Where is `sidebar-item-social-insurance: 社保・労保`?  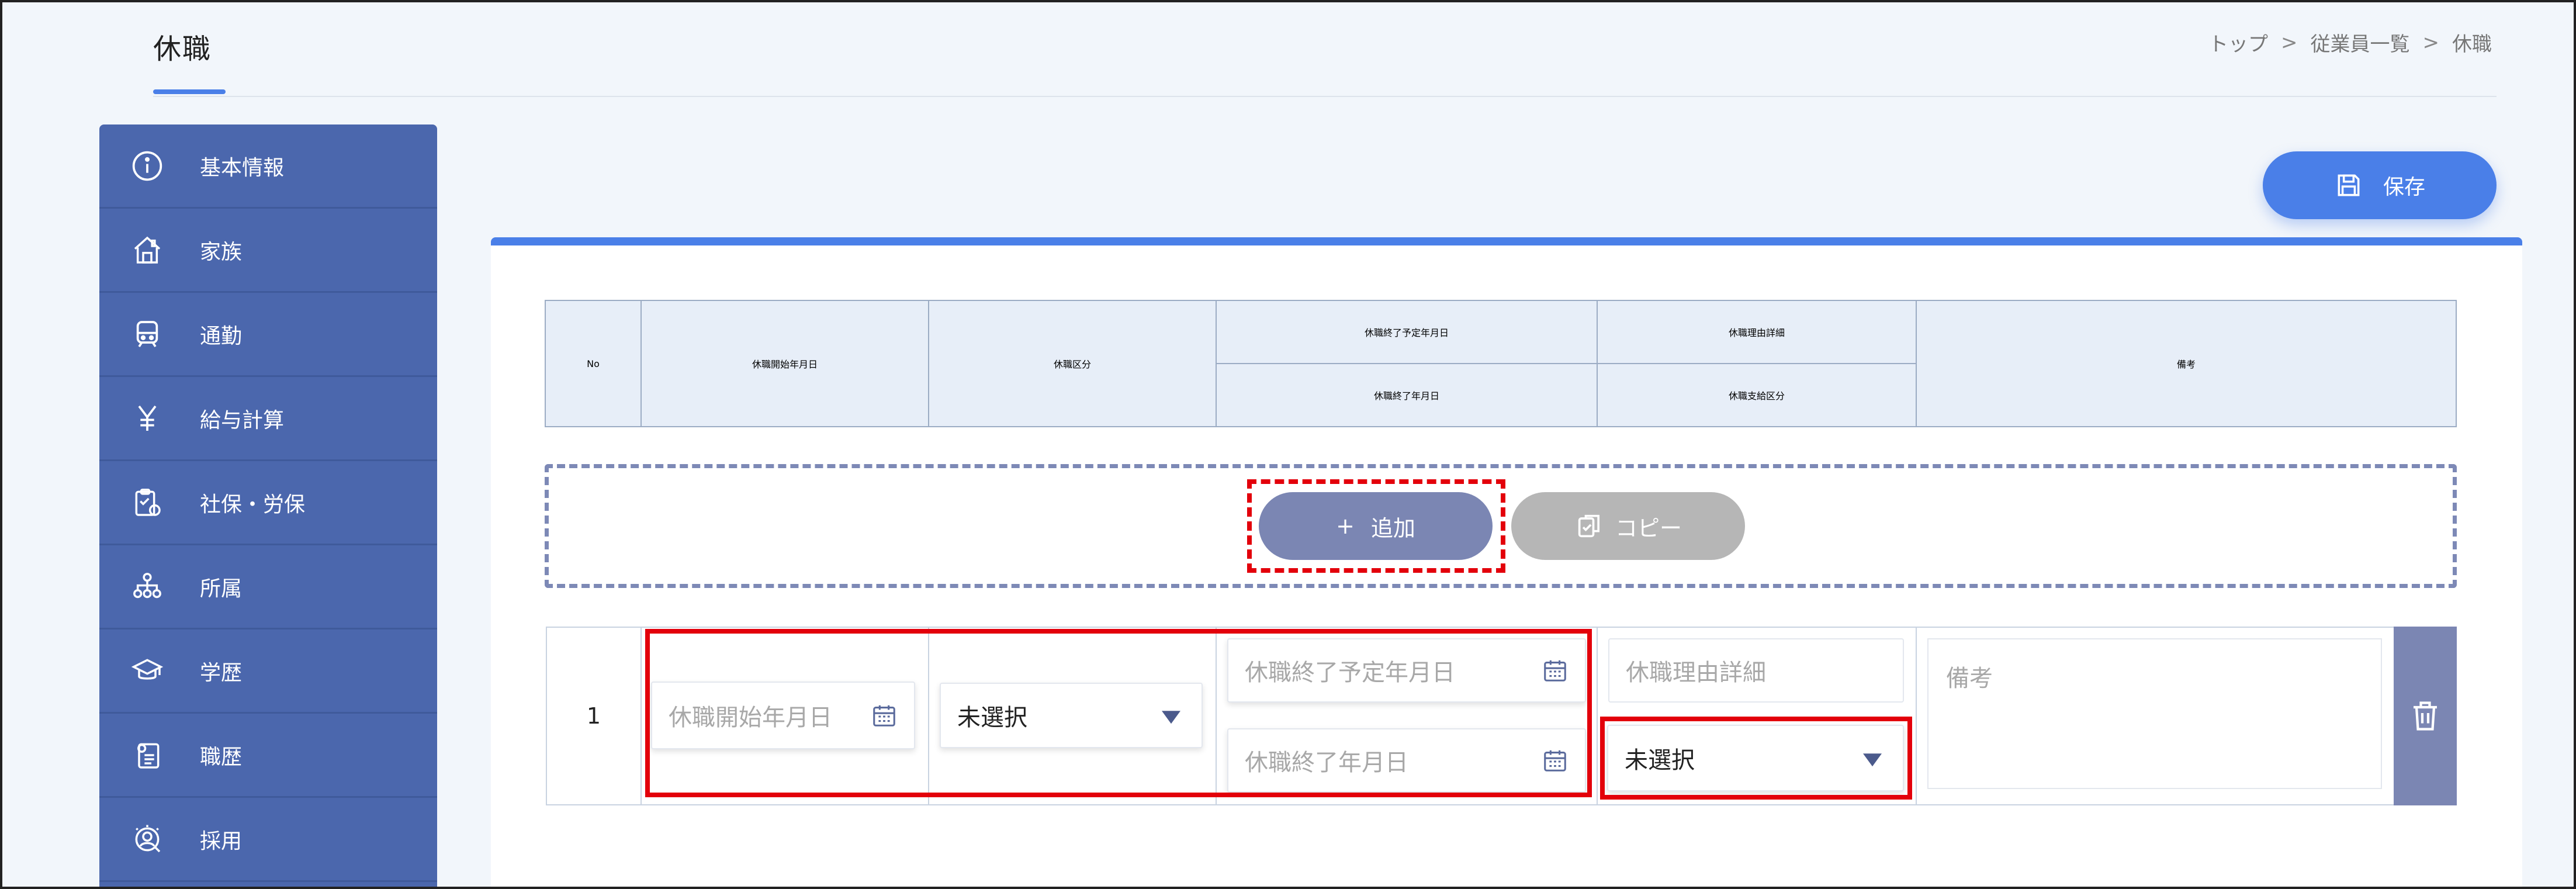 sidebar-item-social-insurance: 社保・労保 is located at coordinates (268, 503).